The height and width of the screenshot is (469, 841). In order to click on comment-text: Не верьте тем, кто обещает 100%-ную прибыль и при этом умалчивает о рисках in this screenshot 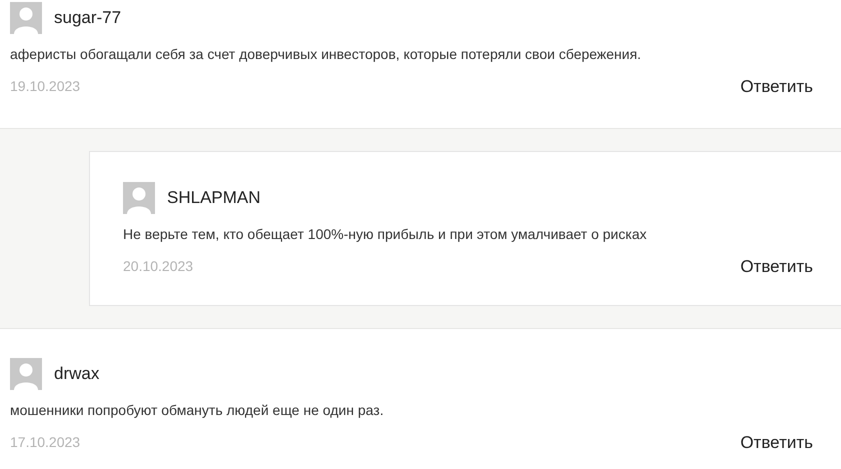, I will do `click(385, 234)`.